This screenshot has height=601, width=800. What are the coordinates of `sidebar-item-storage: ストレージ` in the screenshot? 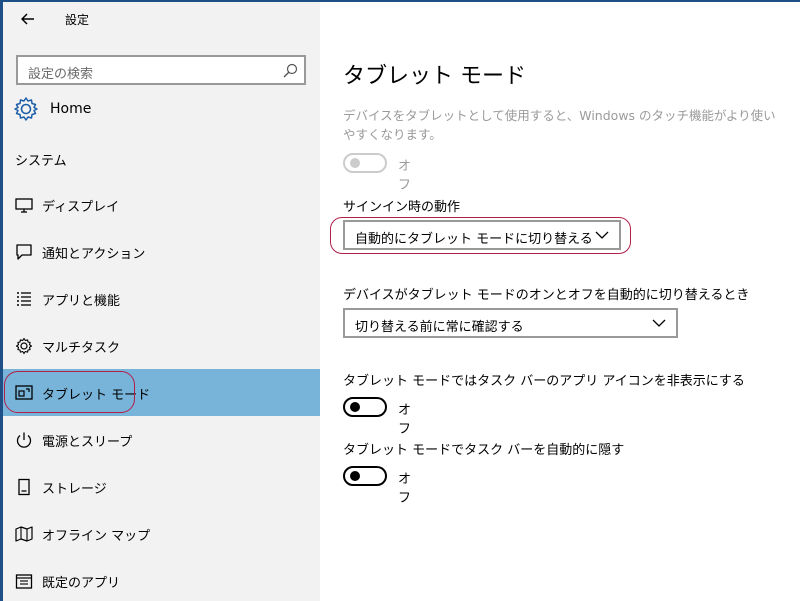 It's located at (161, 486).